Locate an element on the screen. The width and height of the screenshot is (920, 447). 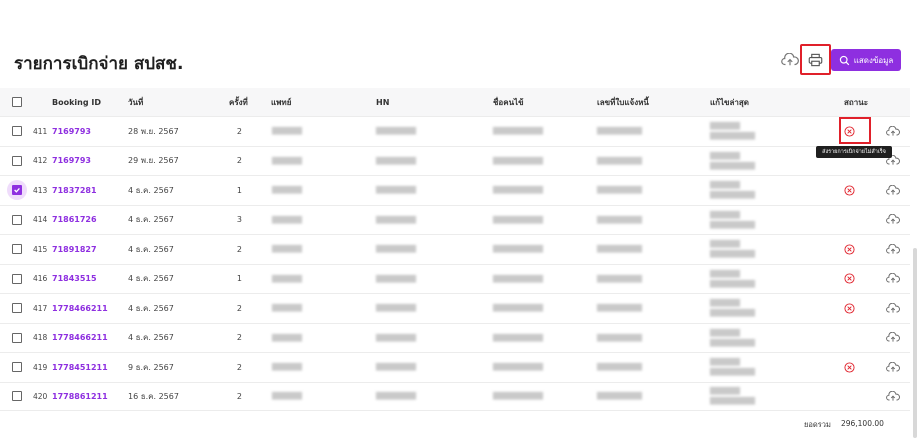
booking-id-link: 1778861211 is located at coordinates (80, 397).